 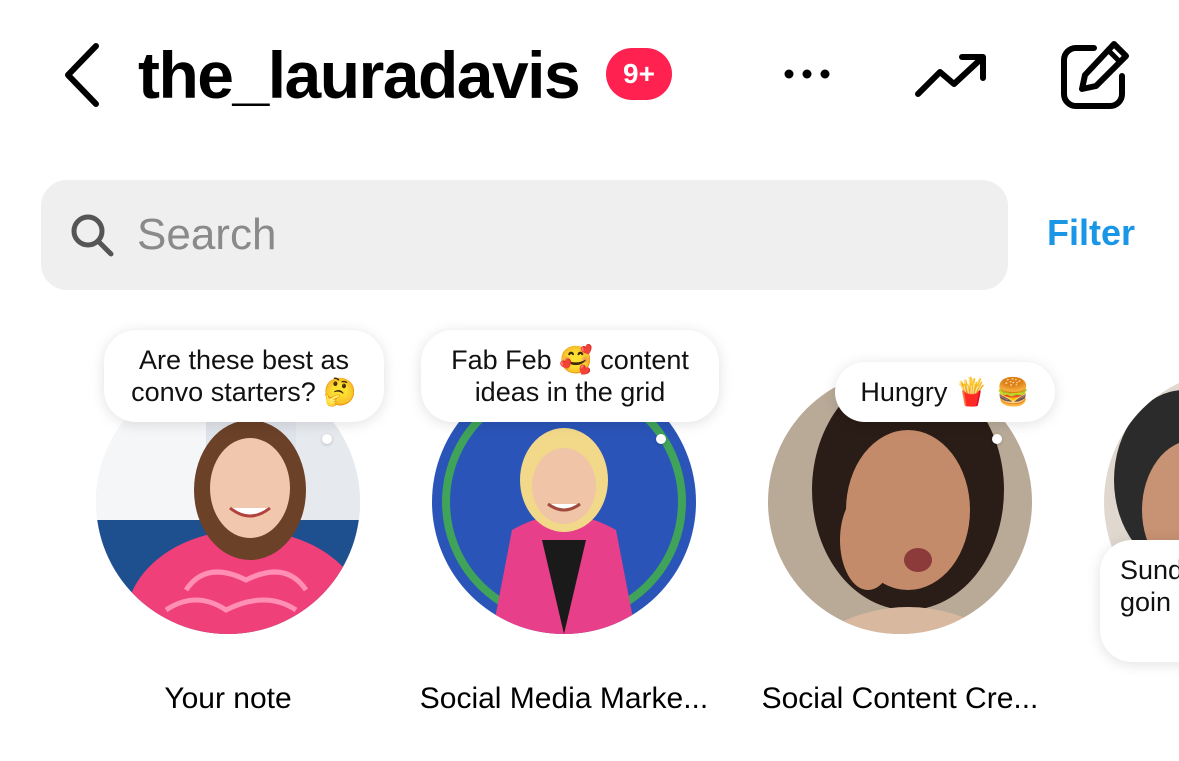 What do you see at coordinates (244, 376) in the screenshot?
I see `note-bubble: Are these best as convo starters? 🤔` at bounding box center [244, 376].